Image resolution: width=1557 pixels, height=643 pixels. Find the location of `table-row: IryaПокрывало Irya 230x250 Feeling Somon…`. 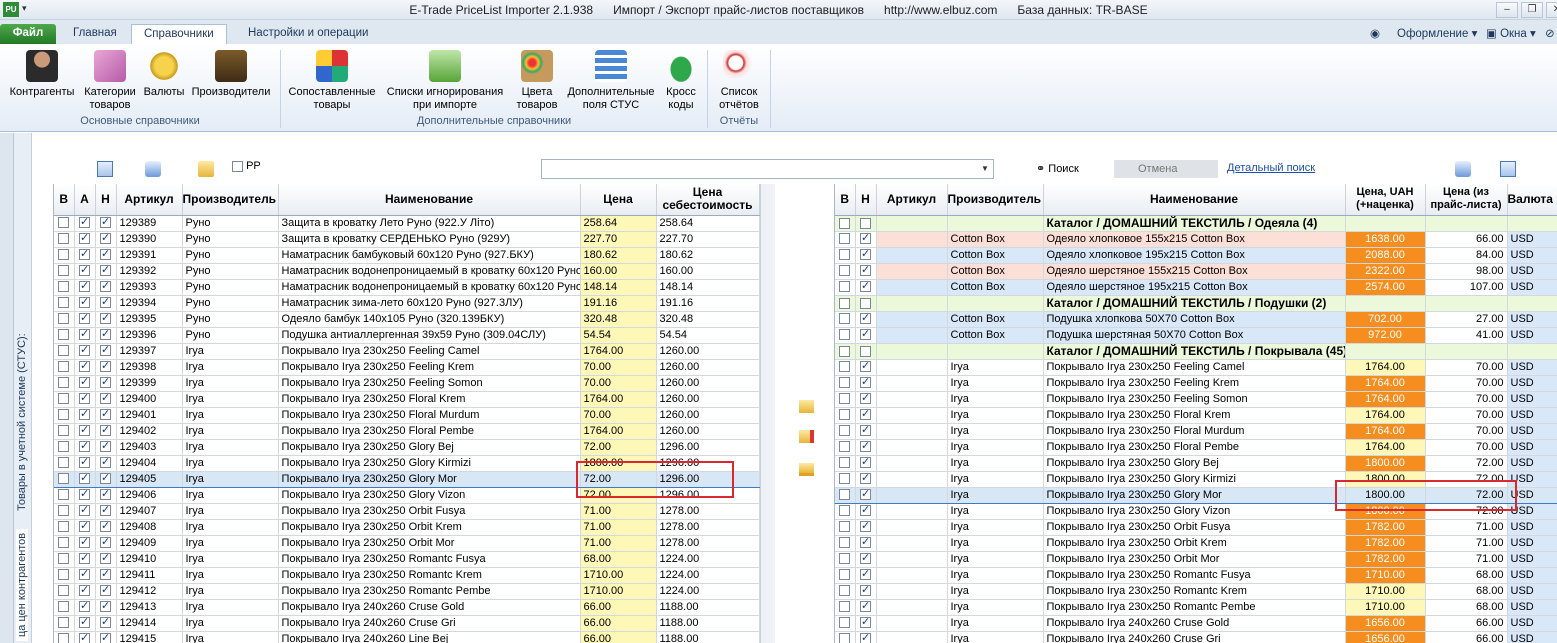

table-row: IryaПокрывало Irya 230x250 Feeling Somon… is located at coordinates (1196, 399).